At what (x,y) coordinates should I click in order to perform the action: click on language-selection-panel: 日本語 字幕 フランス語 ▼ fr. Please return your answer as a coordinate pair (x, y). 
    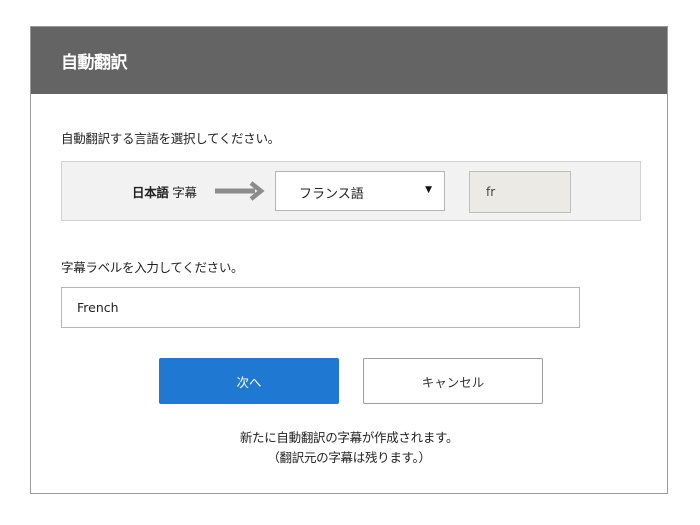
    Looking at the image, I should click on (351, 191).